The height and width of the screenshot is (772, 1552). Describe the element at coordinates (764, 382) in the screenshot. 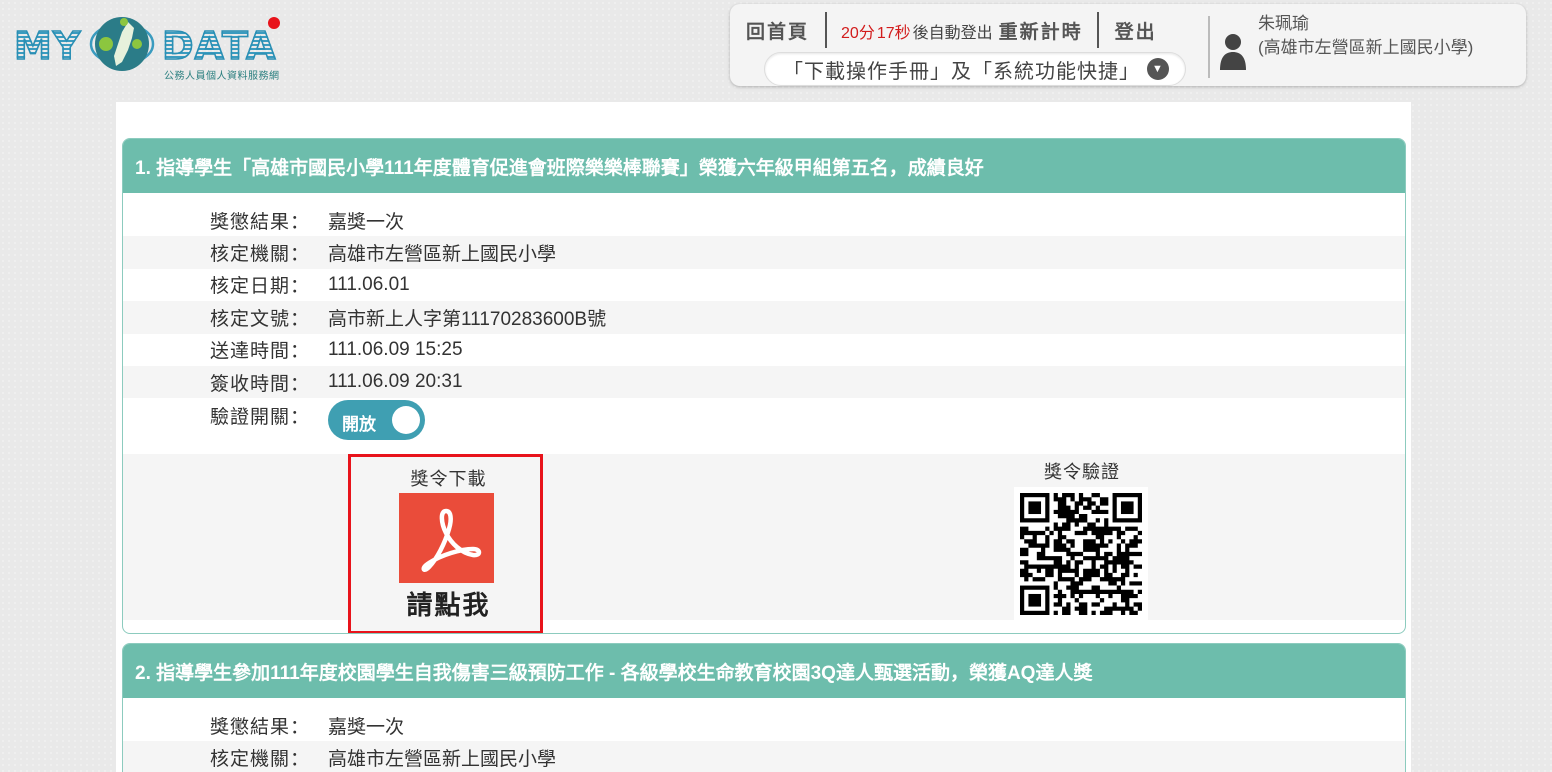

I see `detail-row: 簽收時間： 111.06.09 20:31` at that location.